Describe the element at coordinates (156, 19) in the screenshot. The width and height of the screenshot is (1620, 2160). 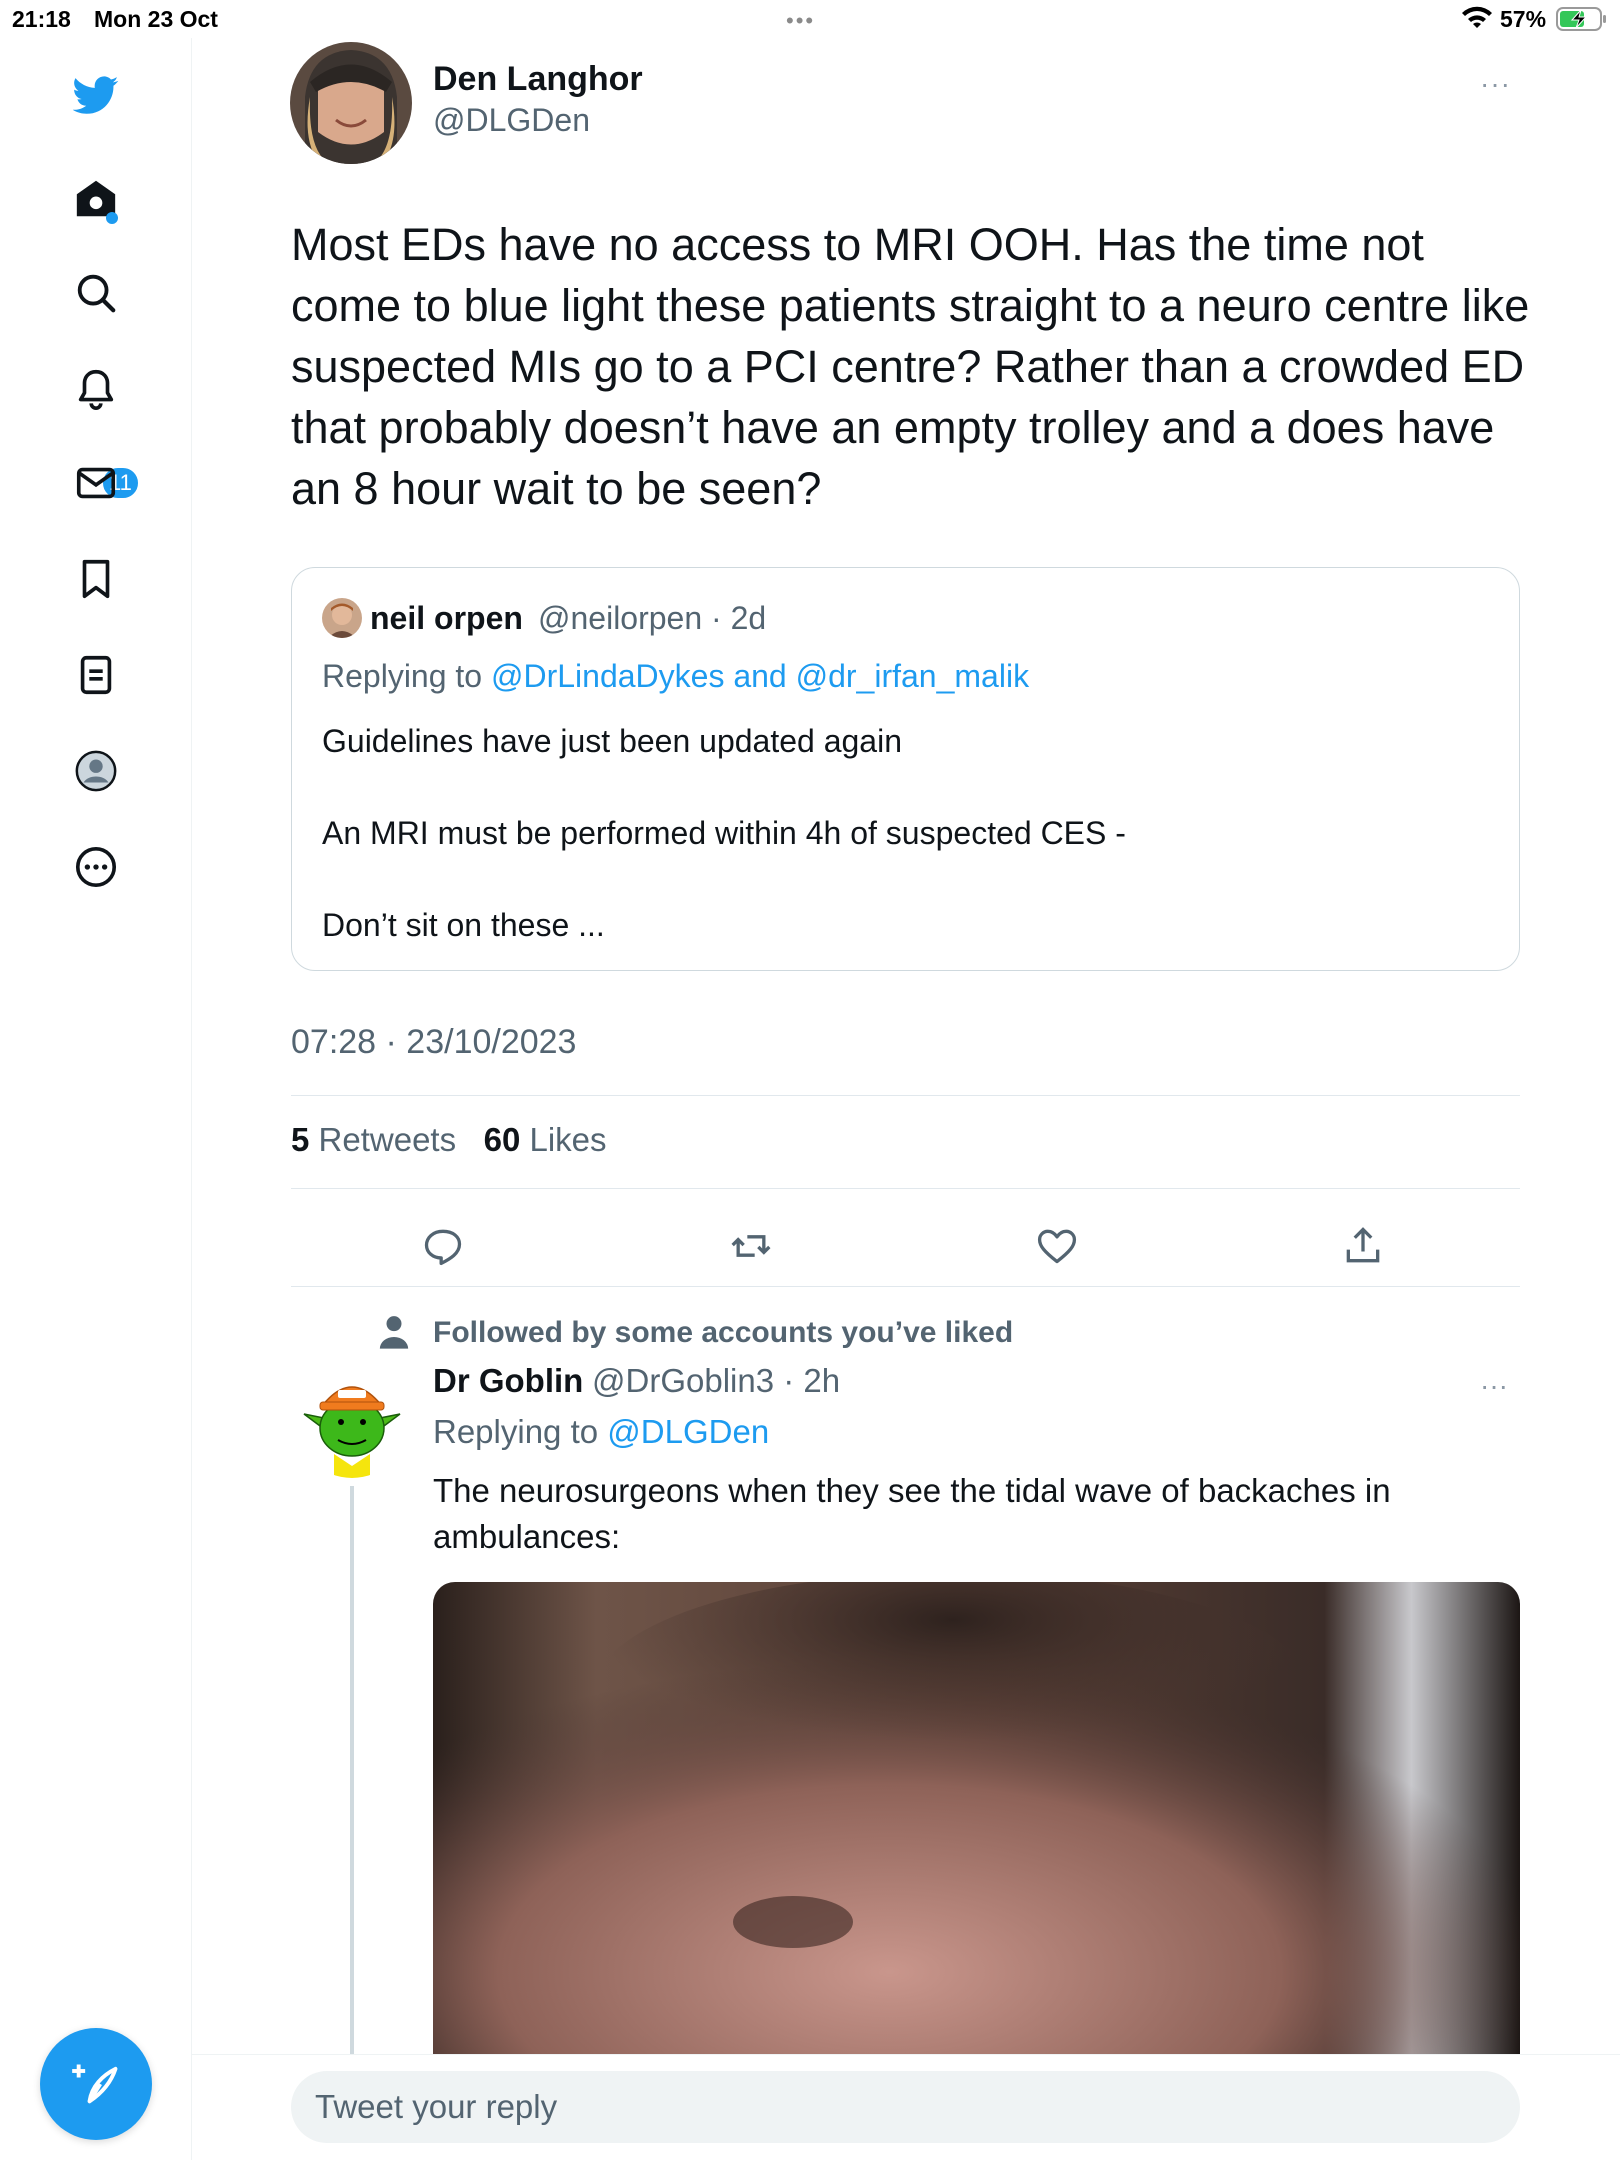
I see `status-date: Mon 23 Oct` at that location.